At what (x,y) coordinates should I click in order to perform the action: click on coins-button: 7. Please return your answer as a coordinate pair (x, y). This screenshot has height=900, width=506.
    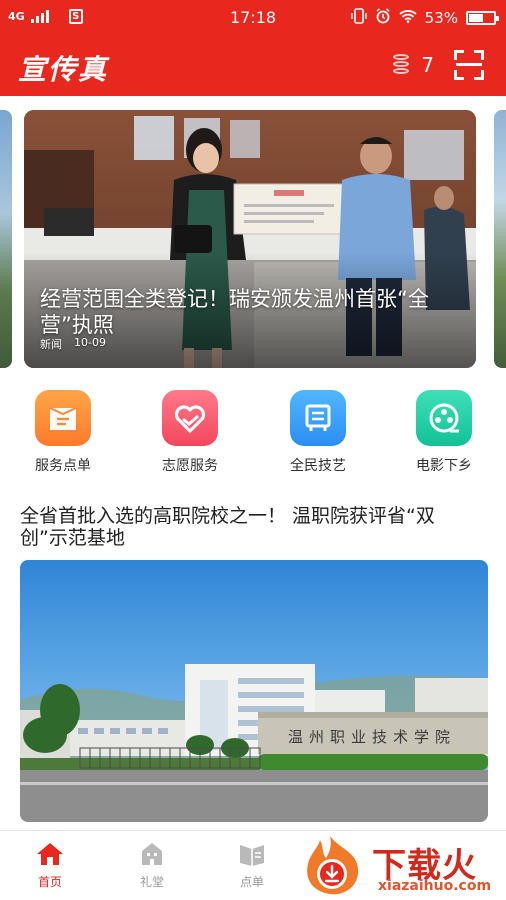
    Looking at the image, I should click on (413, 65).